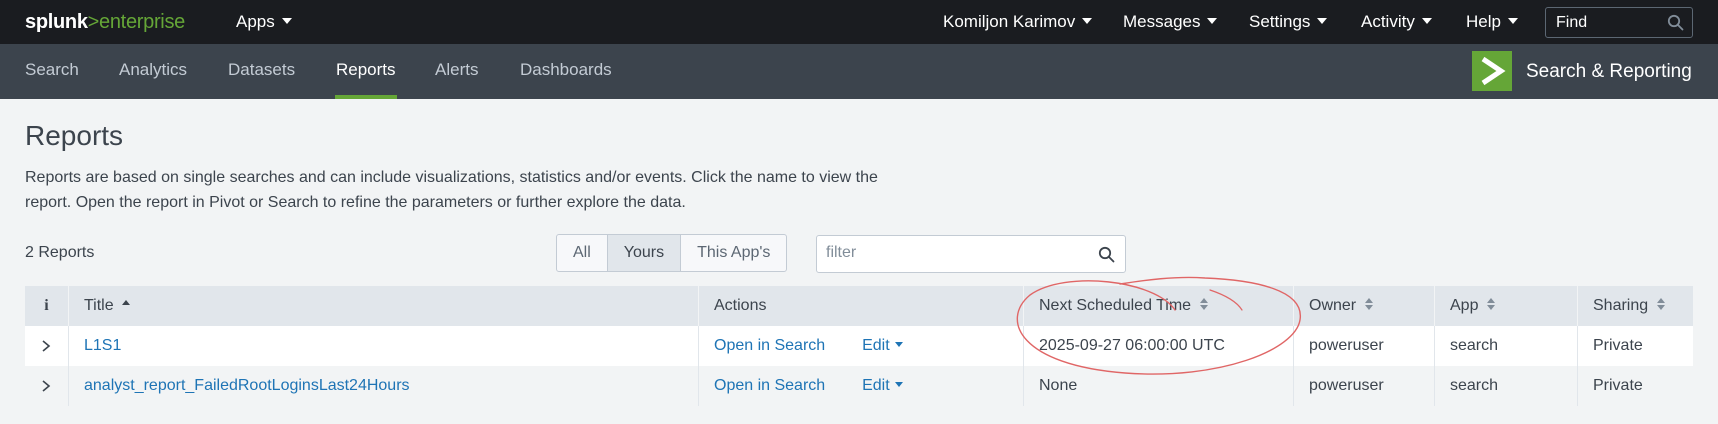  What do you see at coordinates (99, 305) in the screenshot?
I see `title-header-label: Title` at bounding box center [99, 305].